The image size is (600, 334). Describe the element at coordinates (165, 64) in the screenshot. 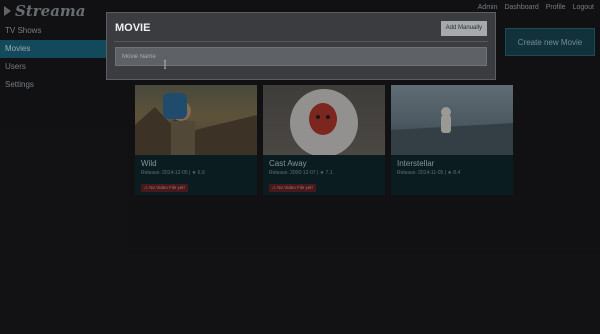

I see `text-cursor-icon` at that location.